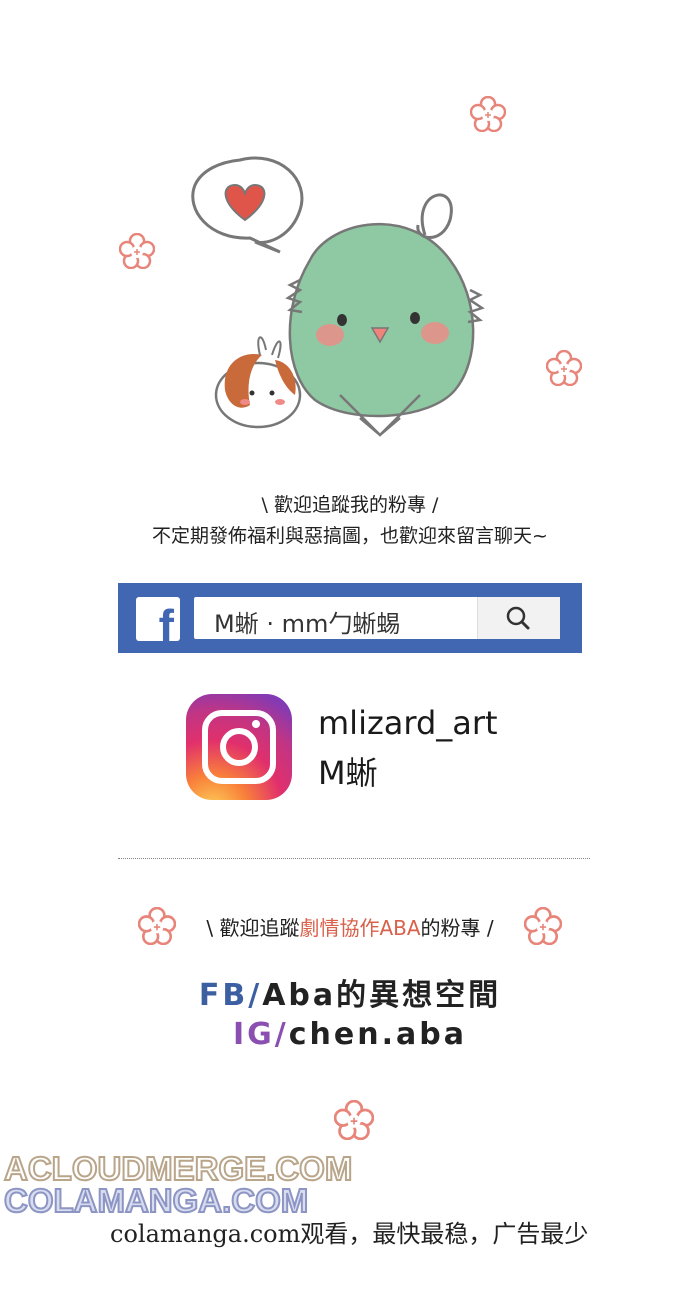 This screenshot has width=700, height=1304. Describe the element at coordinates (230, 995) in the screenshot. I see `fb-label: FB/` at that location.